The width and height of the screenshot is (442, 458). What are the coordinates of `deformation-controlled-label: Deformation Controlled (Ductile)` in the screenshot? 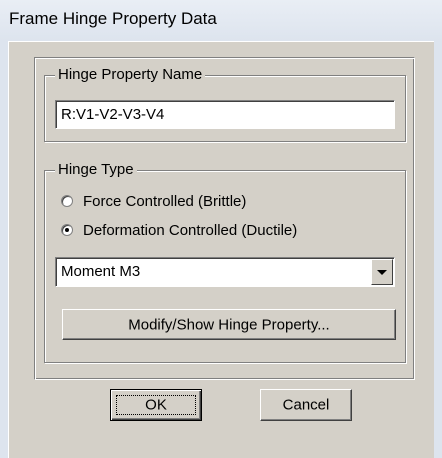 It's located at (190, 230).